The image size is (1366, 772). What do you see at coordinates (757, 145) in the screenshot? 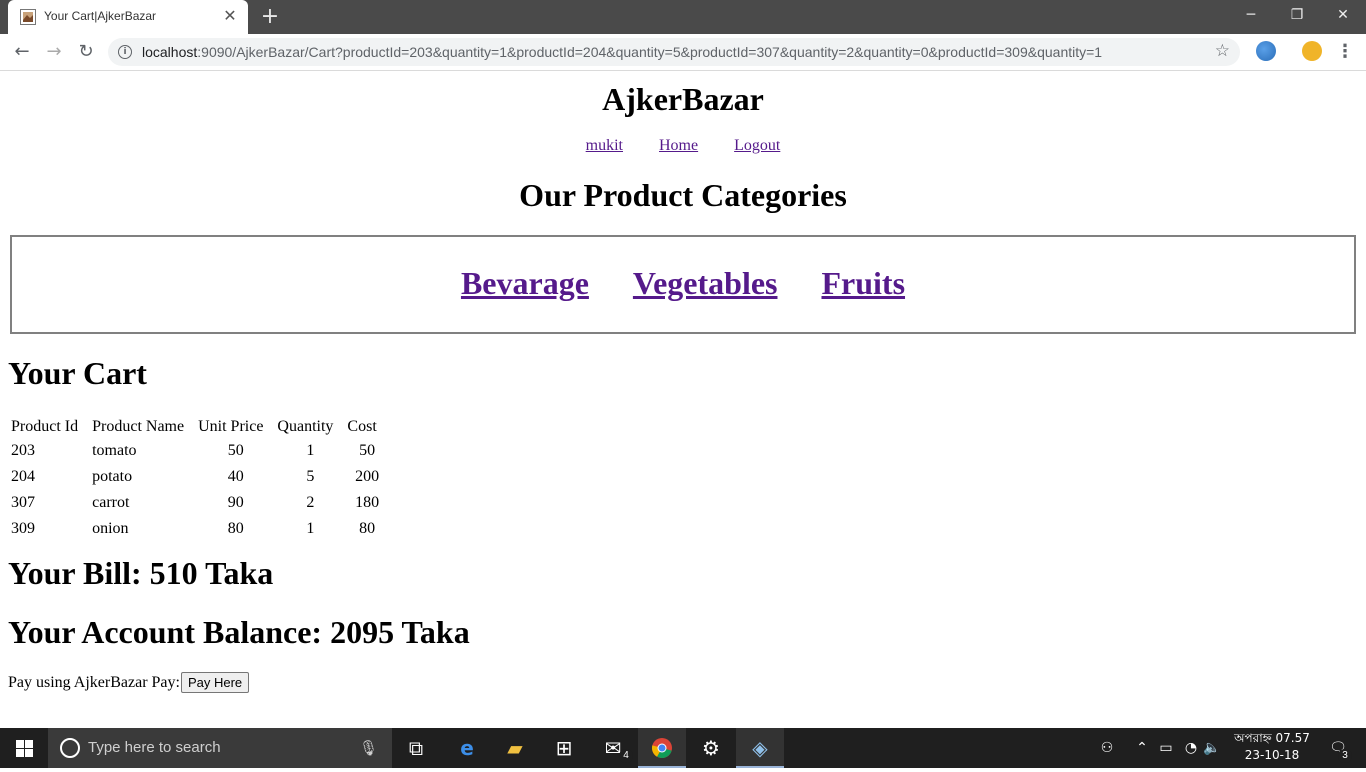
I see `nav-link-logout: Logout` at bounding box center [757, 145].